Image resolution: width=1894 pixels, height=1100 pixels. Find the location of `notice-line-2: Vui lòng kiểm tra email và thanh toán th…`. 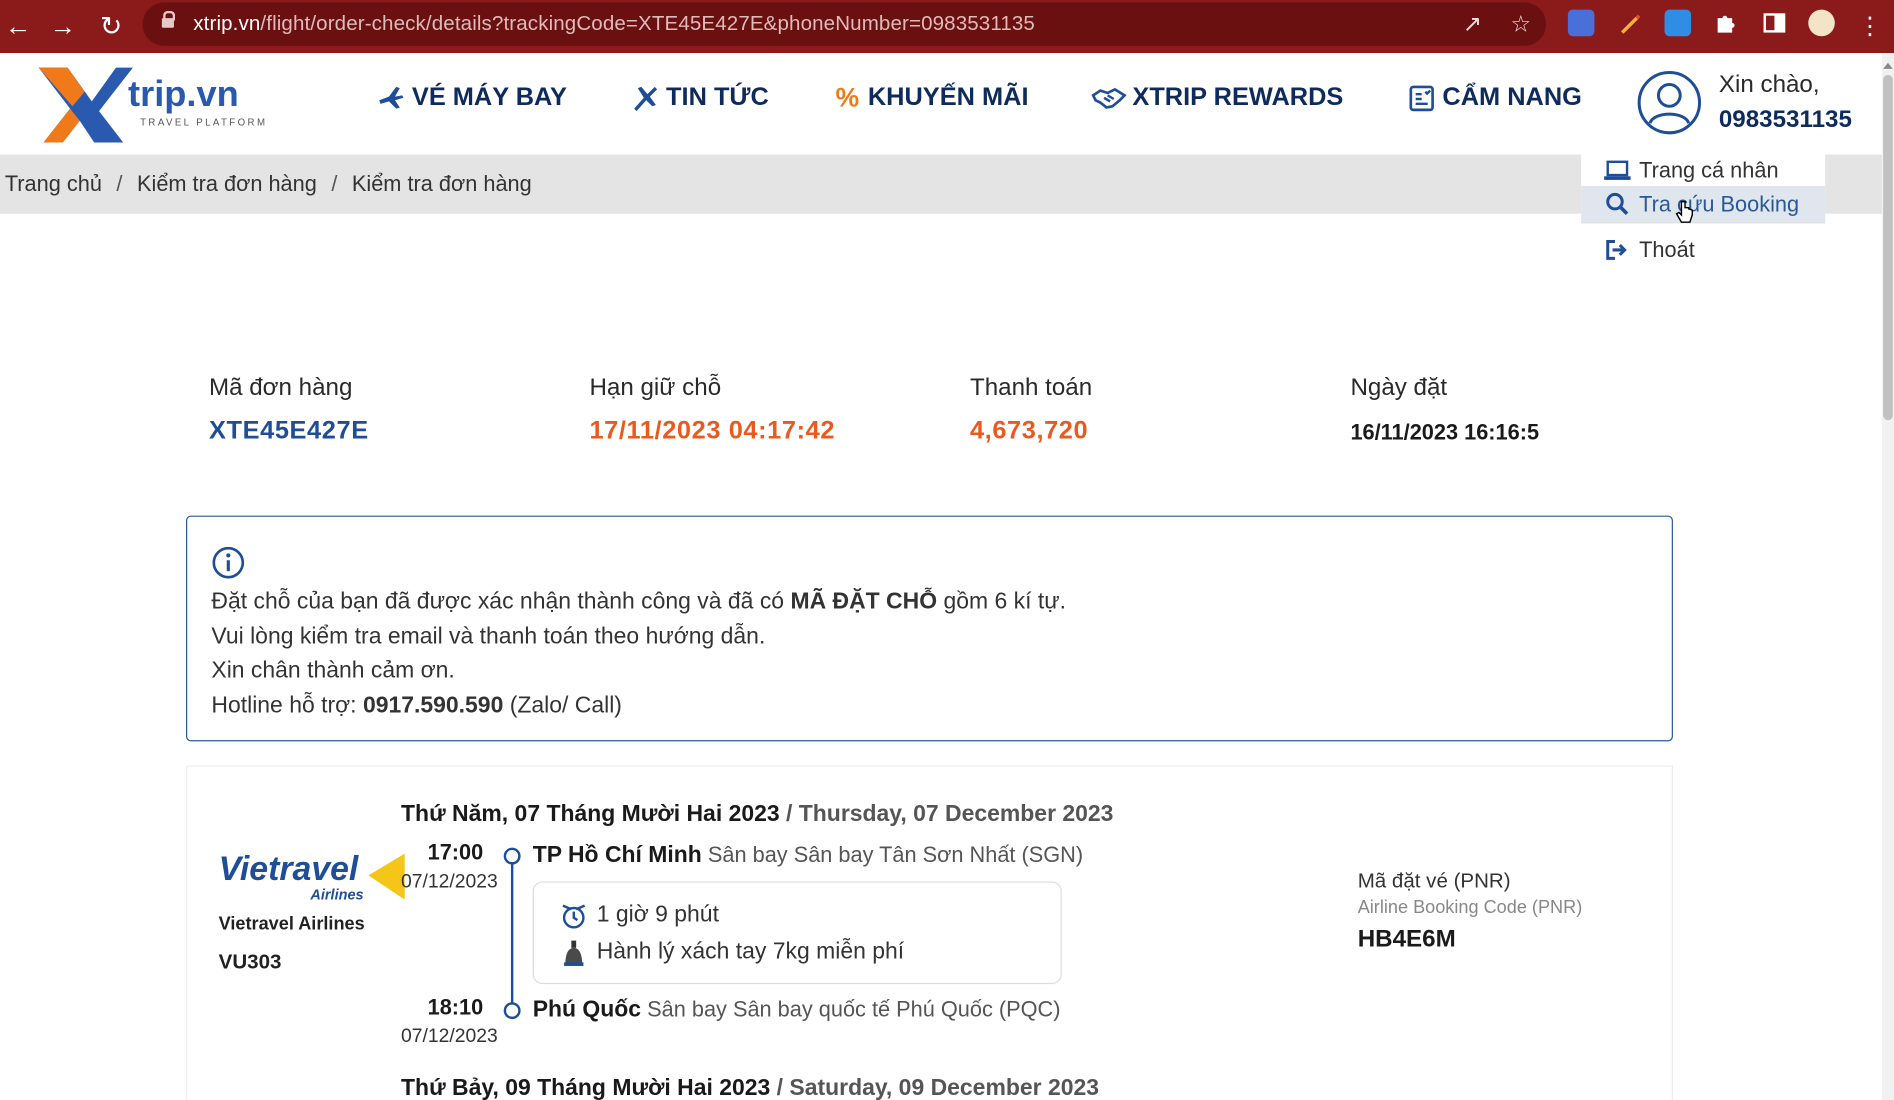

notice-line-2: Vui lòng kiểm tra email và thanh toán th… is located at coordinates (488, 636).